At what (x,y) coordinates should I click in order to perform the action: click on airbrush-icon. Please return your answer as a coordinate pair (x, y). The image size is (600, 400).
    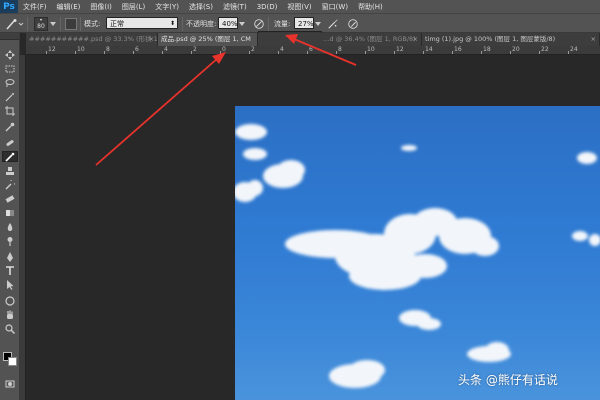
    Looking at the image, I should click on (333, 24).